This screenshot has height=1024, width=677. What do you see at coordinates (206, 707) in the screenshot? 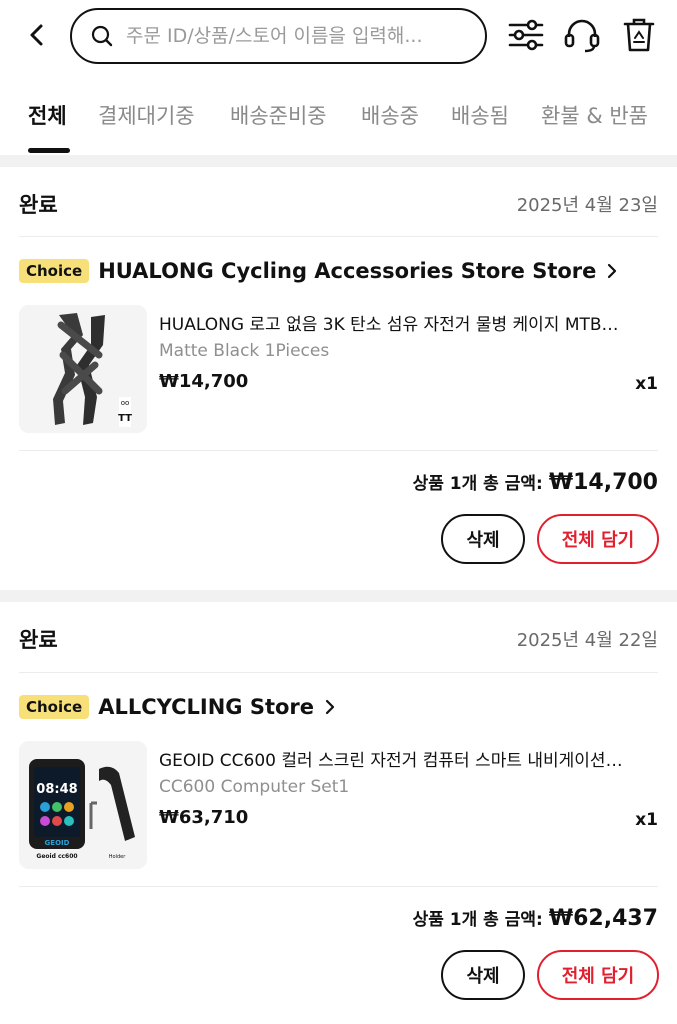
I see `store-name: ALLCYCLING Store` at bounding box center [206, 707].